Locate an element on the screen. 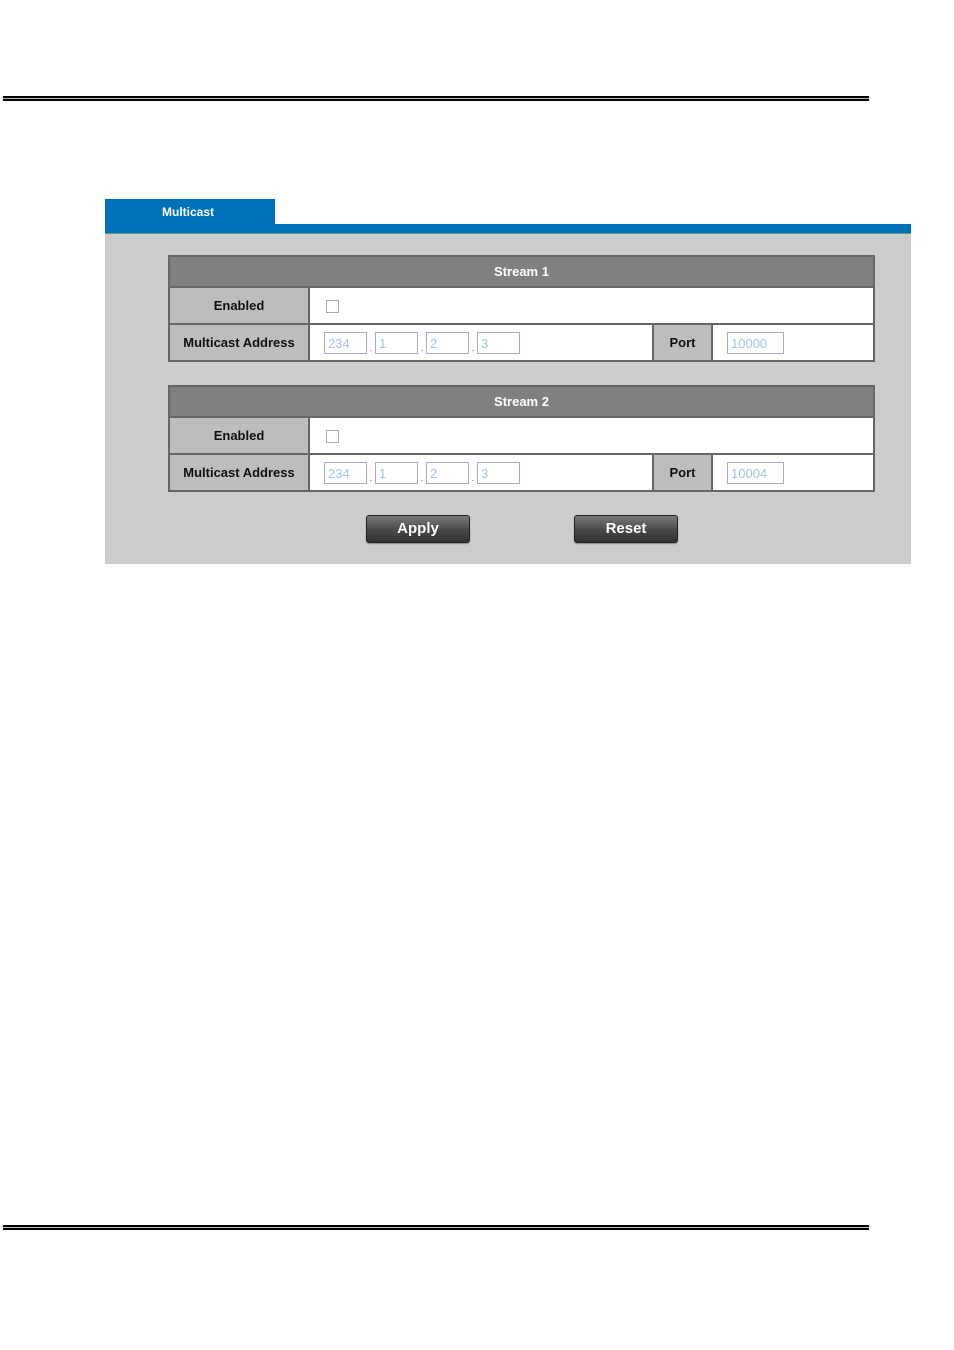 This screenshot has width=954, height=1350. apply-button: Apply is located at coordinates (418, 529).